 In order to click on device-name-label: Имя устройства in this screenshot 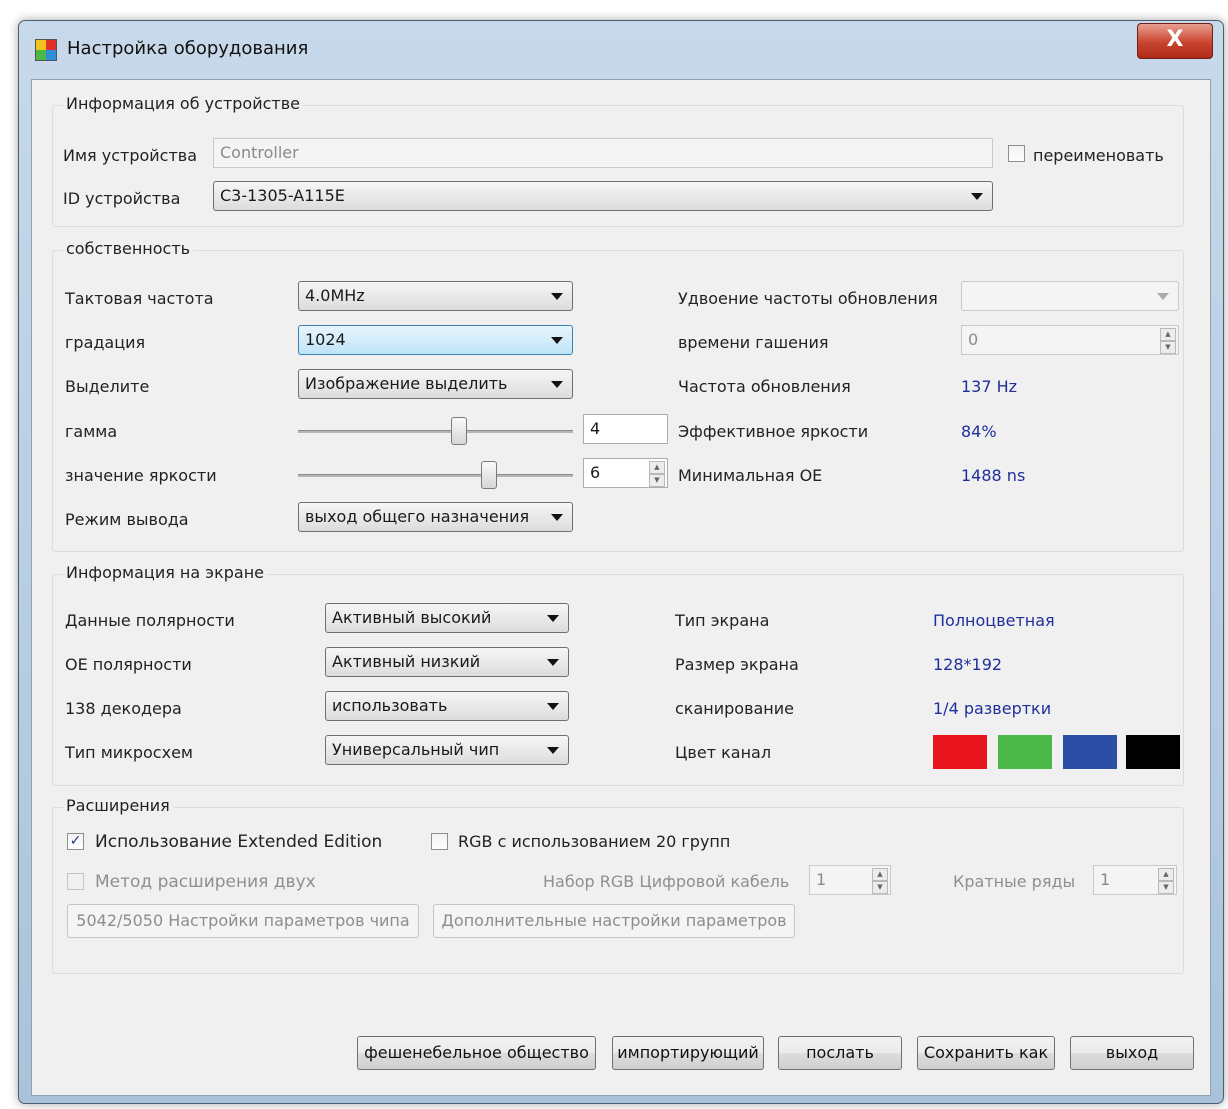, I will do `click(130, 155)`.